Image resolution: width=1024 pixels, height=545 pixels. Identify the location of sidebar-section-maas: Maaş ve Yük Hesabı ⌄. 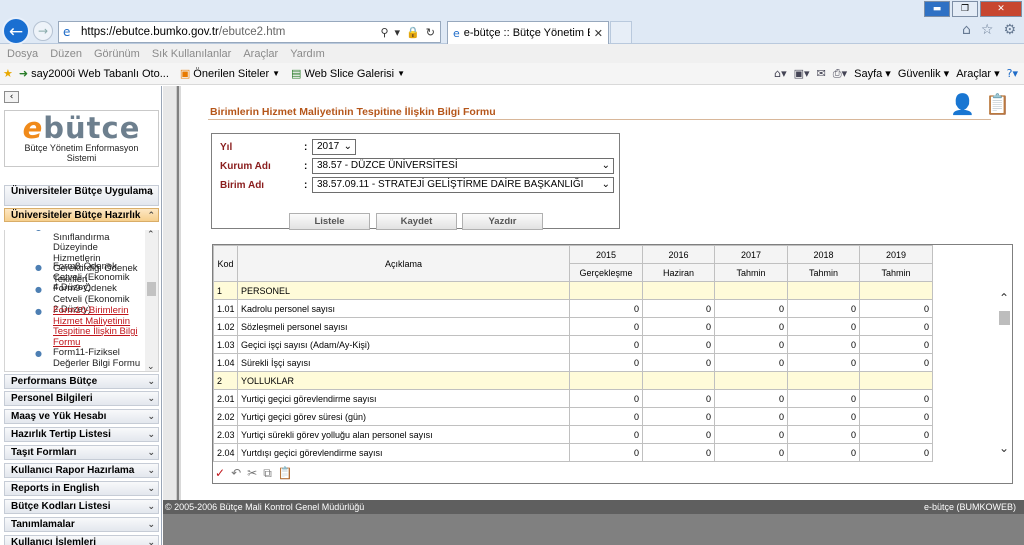
(81, 416).